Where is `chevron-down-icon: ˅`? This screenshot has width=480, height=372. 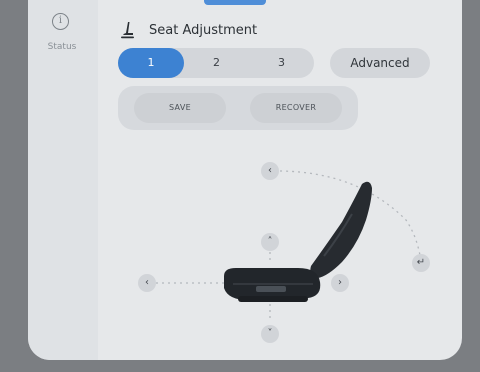
chevron-down-icon: ˅ is located at coordinates (270, 333).